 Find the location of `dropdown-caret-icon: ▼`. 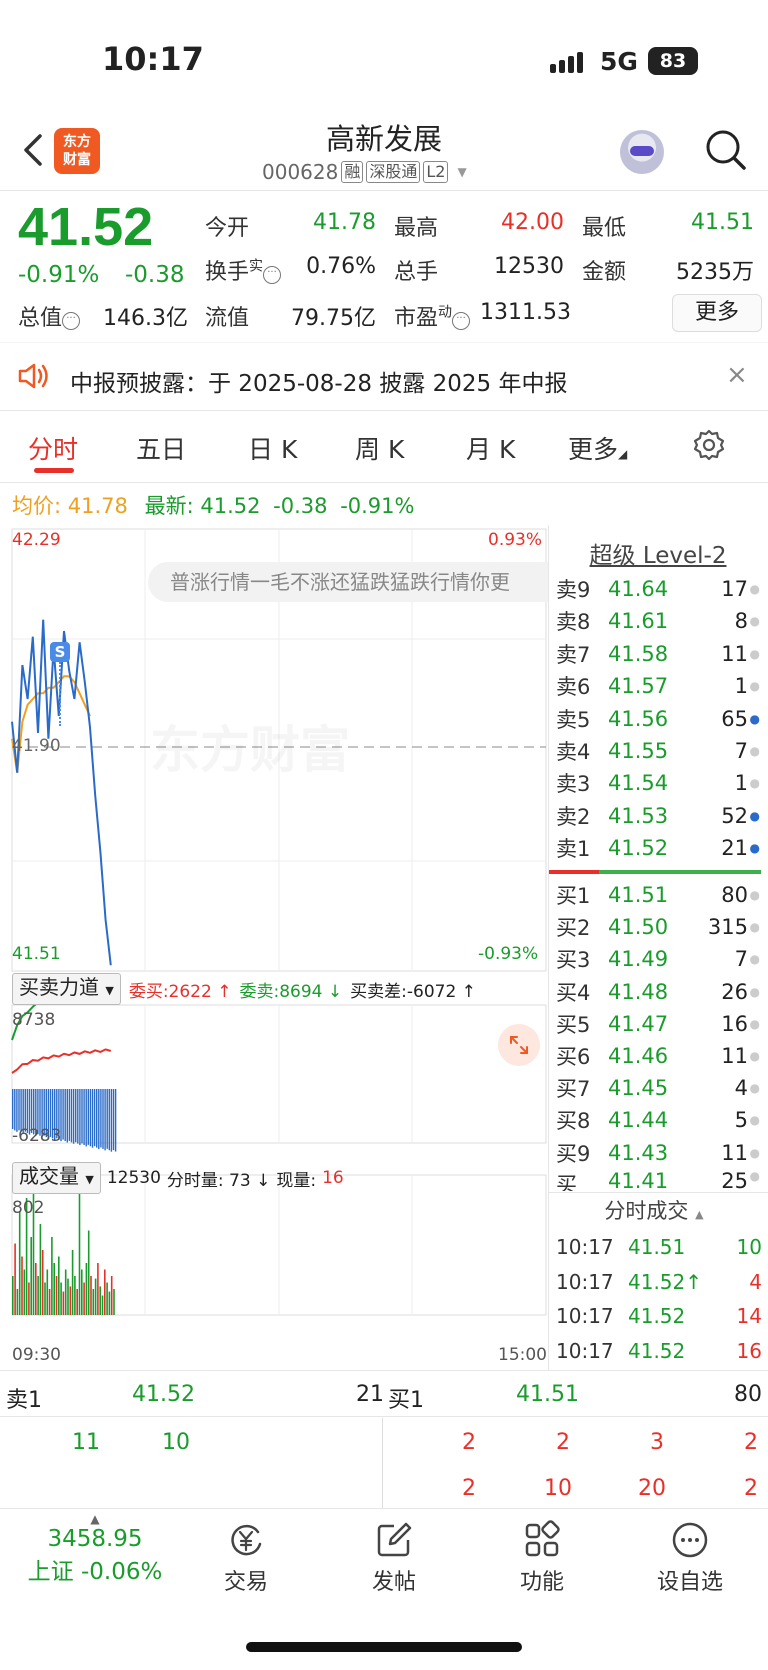

dropdown-caret-icon: ▼ is located at coordinates (89, 1179).